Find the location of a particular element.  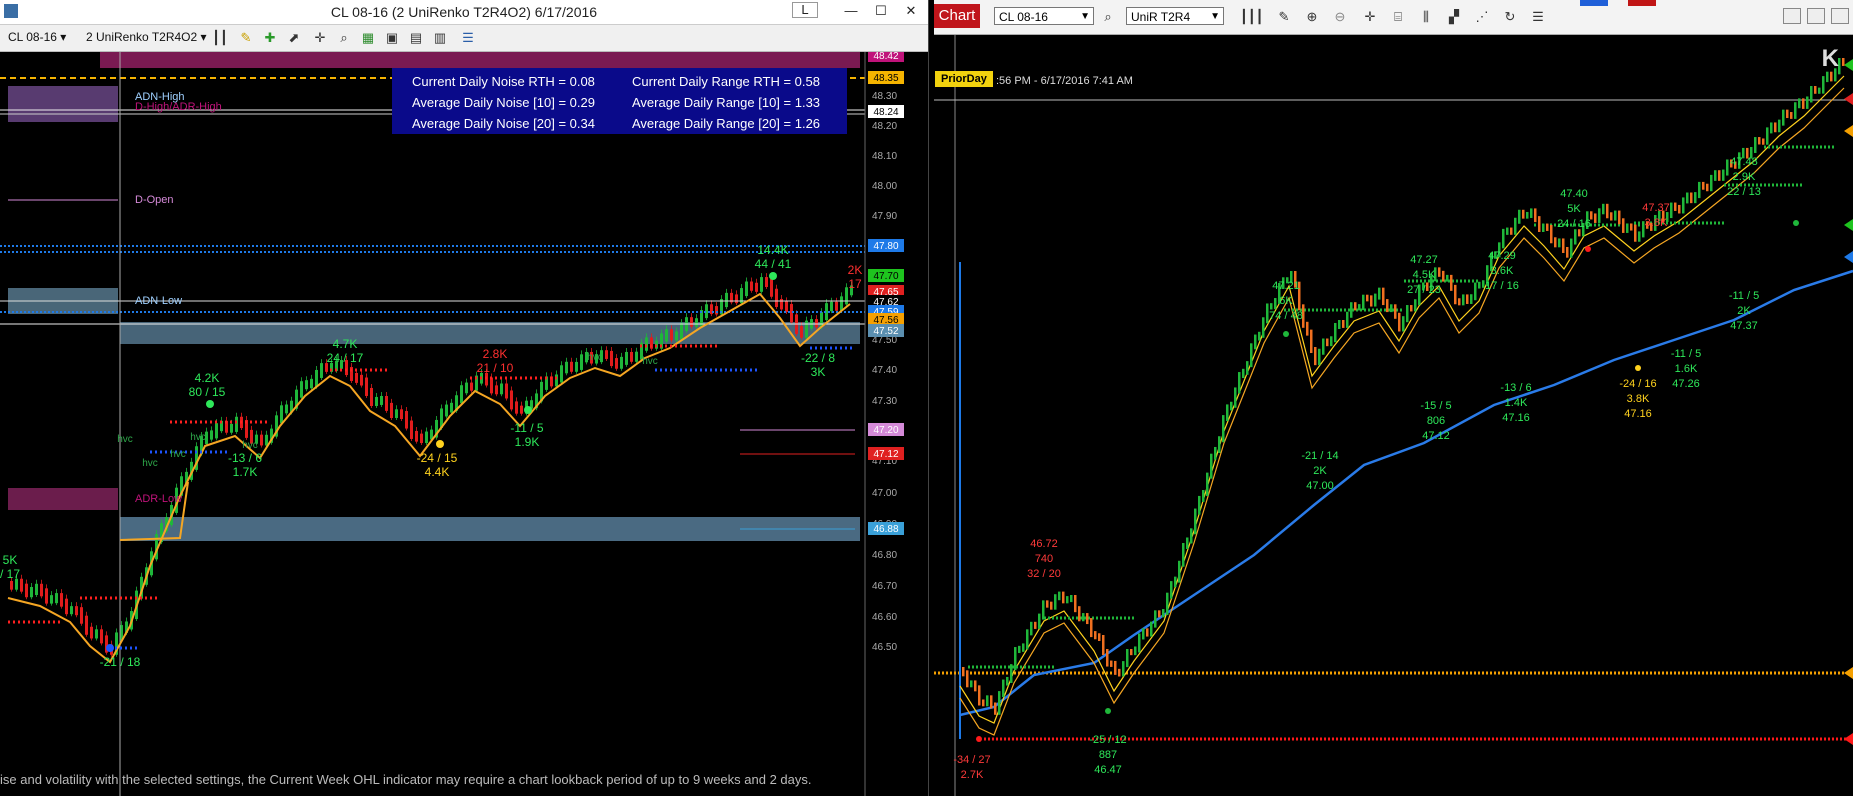

search-icon: ⌕ is located at coordinates (1108, 17).